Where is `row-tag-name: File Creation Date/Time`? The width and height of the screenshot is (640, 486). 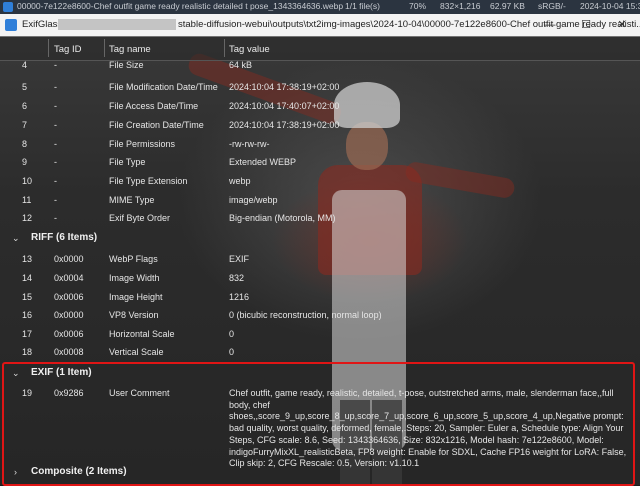
row-tag-name: File Creation Date/Time is located at coordinates (156, 125).